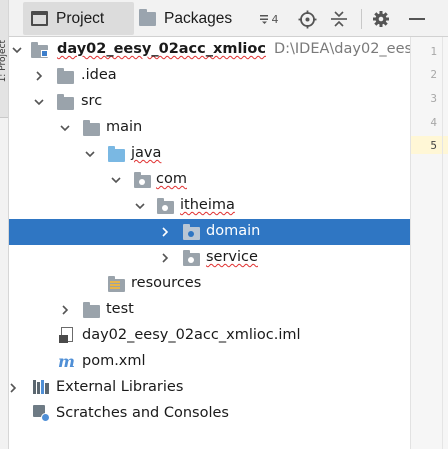 This screenshot has height=449, width=448. Describe the element at coordinates (166, 283) in the screenshot. I see `tree-item-label: resources` at that location.